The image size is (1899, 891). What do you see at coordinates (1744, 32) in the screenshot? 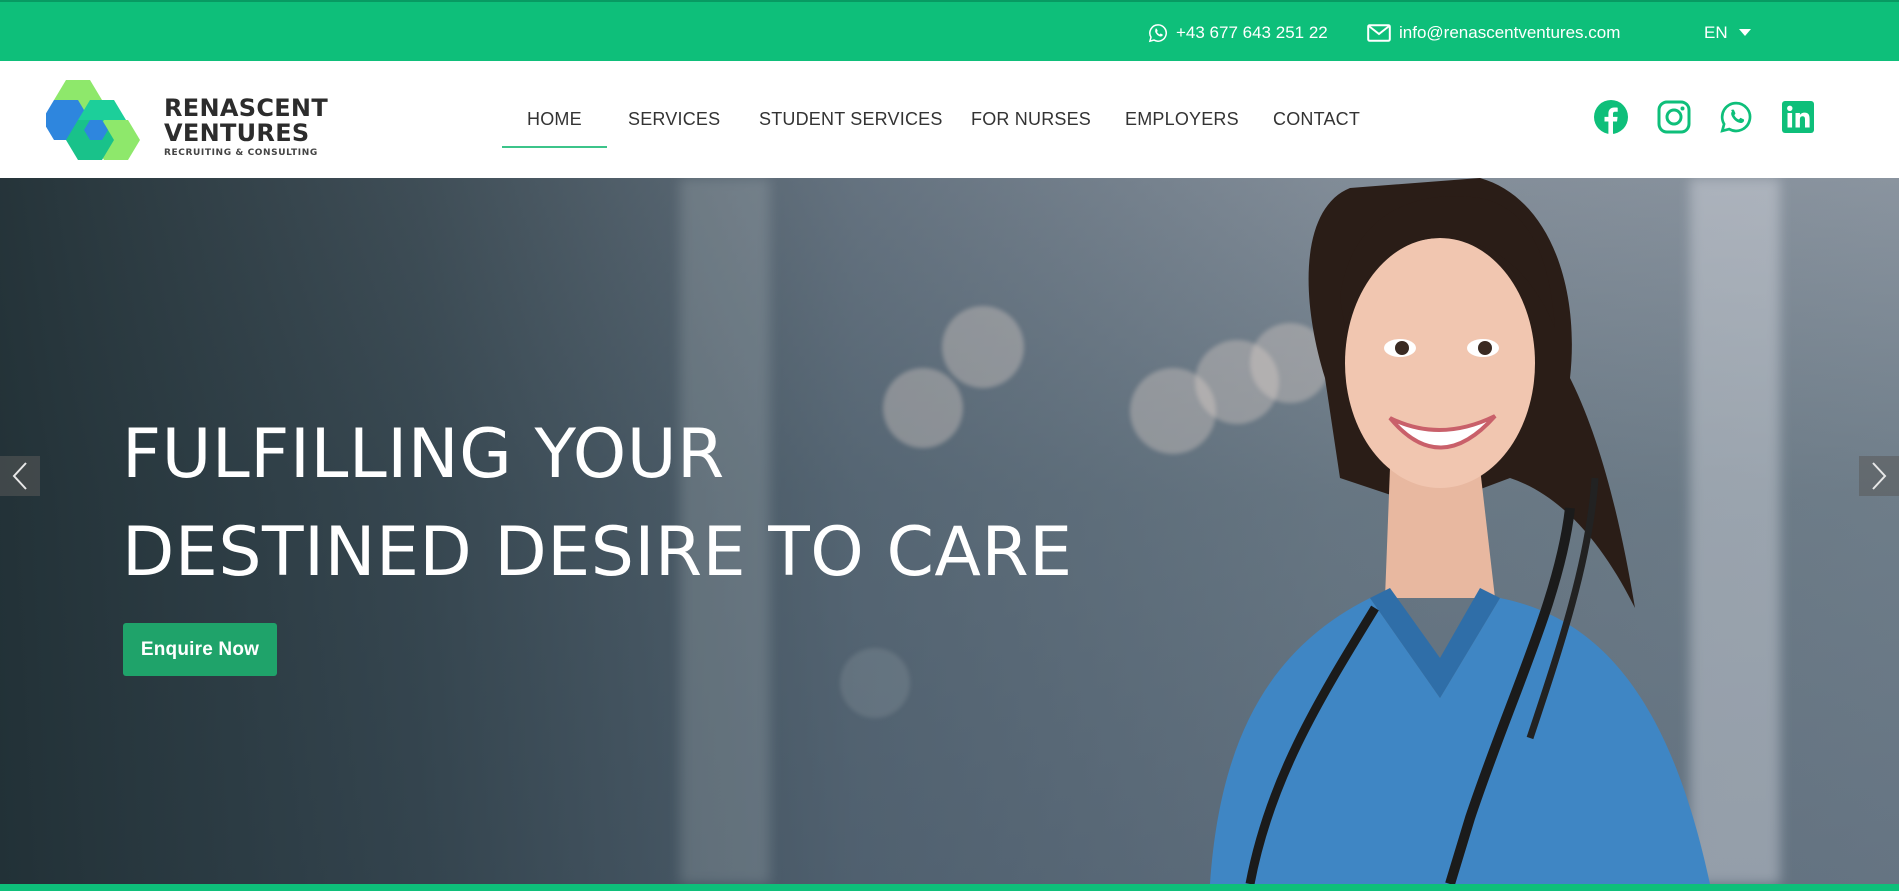
I see `chevron-down-icon` at bounding box center [1744, 32].